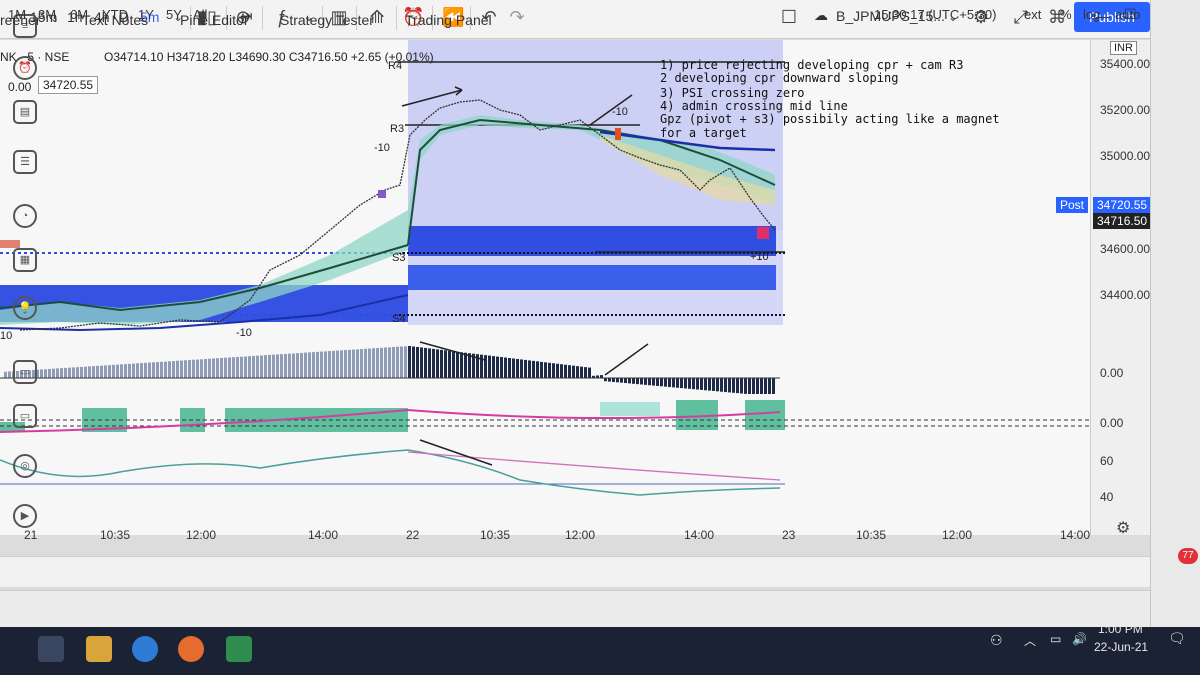  What do you see at coordinates (25, 466) in the screenshot?
I see `streams-icon: ◎` at bounding box center [25, 466].